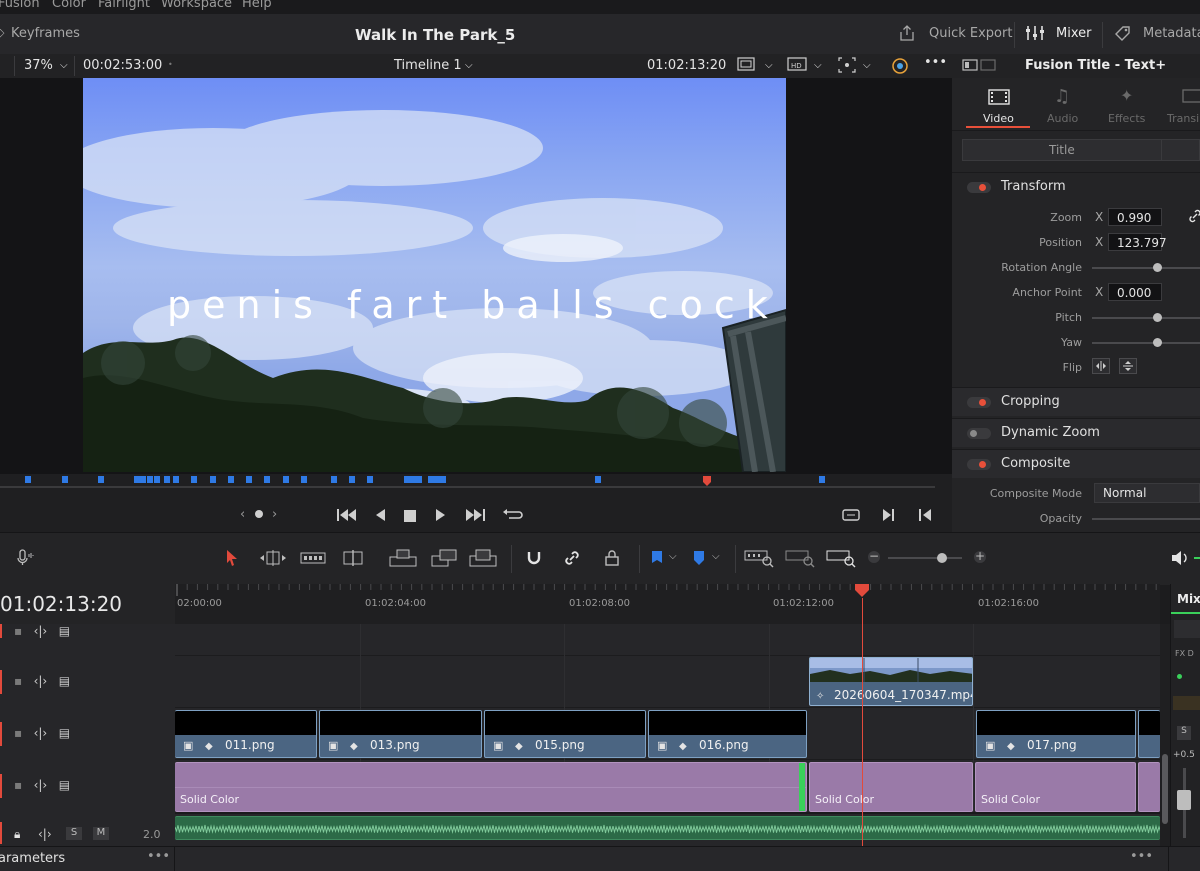  What do you see at coordinates (612, 560) in the screenshot?
I see `position-lock-icon` at bounding box center [612, 560].